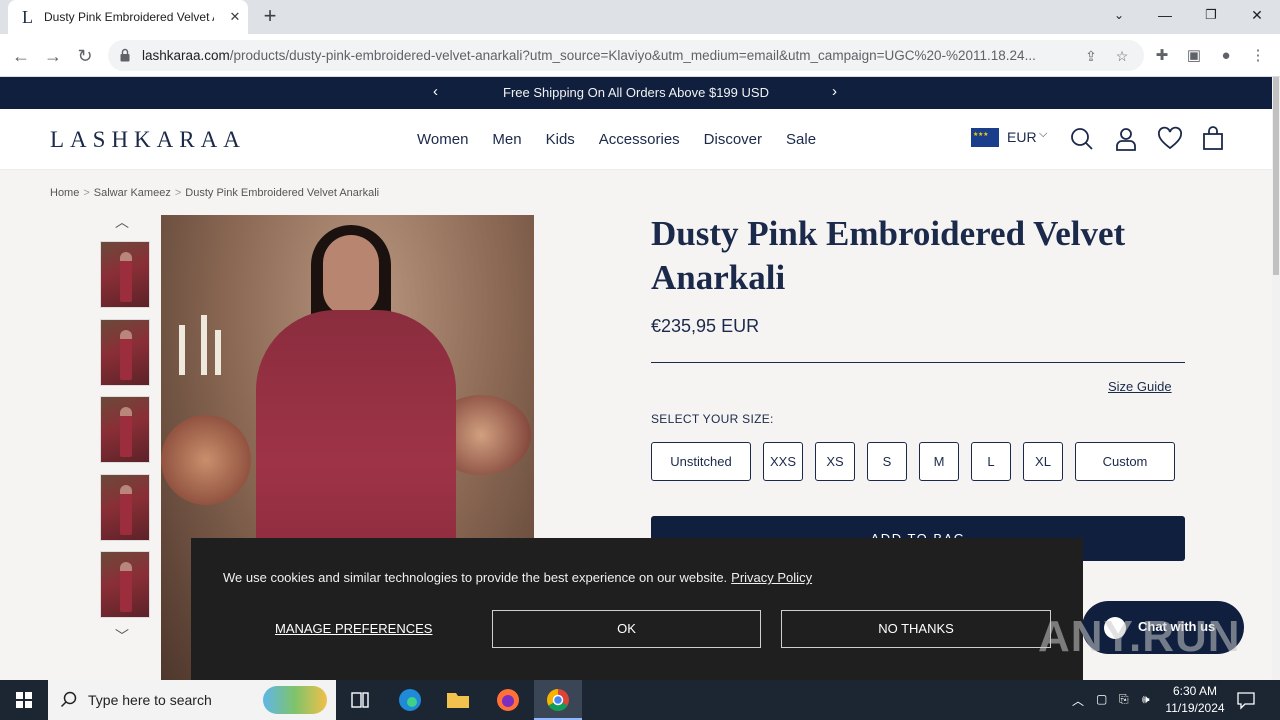  I want to click on chrome-menu-icon: ⋮, so click(1258, 56).